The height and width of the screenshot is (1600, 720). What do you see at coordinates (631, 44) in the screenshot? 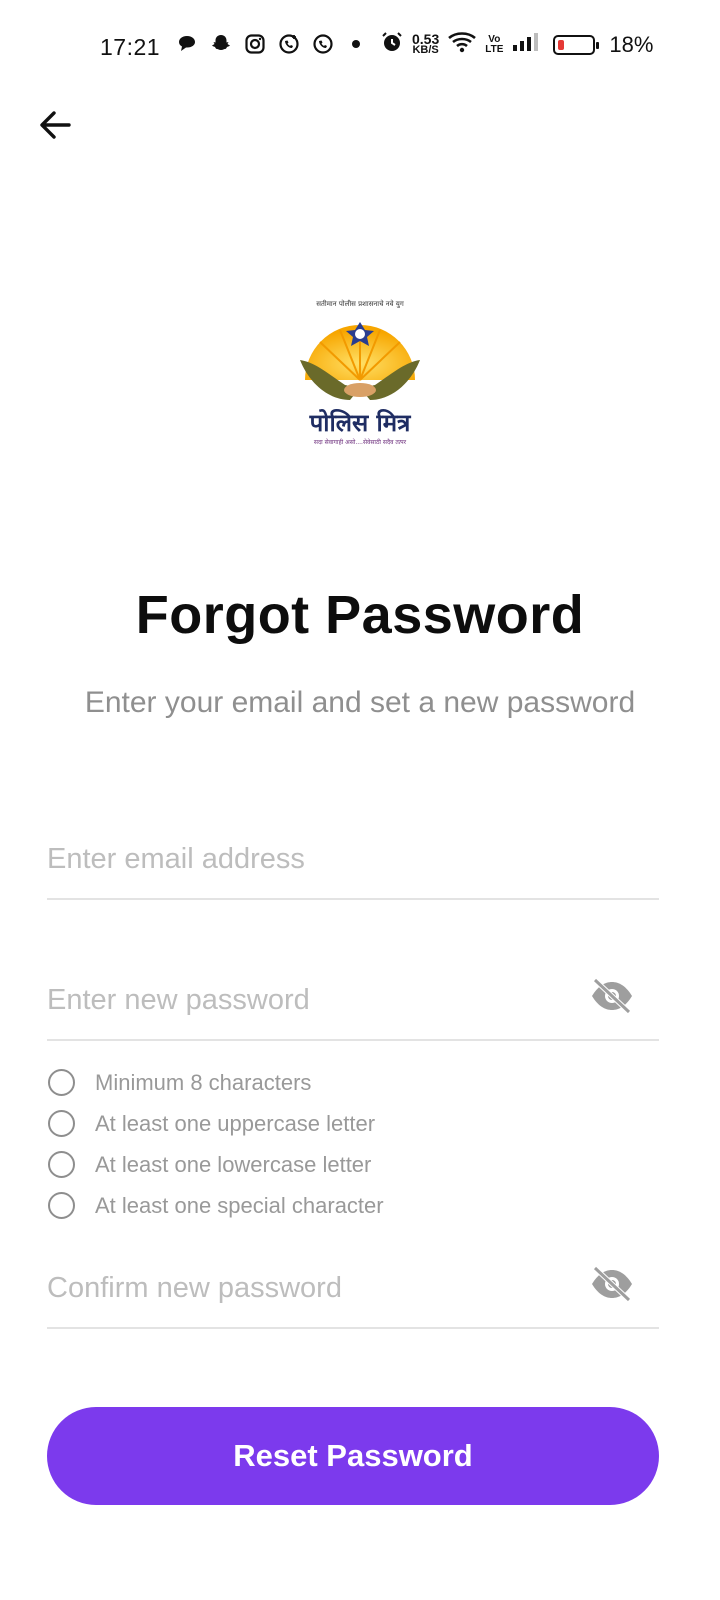
I see `battery-percent: 18%` at bounding box center [631, 44].